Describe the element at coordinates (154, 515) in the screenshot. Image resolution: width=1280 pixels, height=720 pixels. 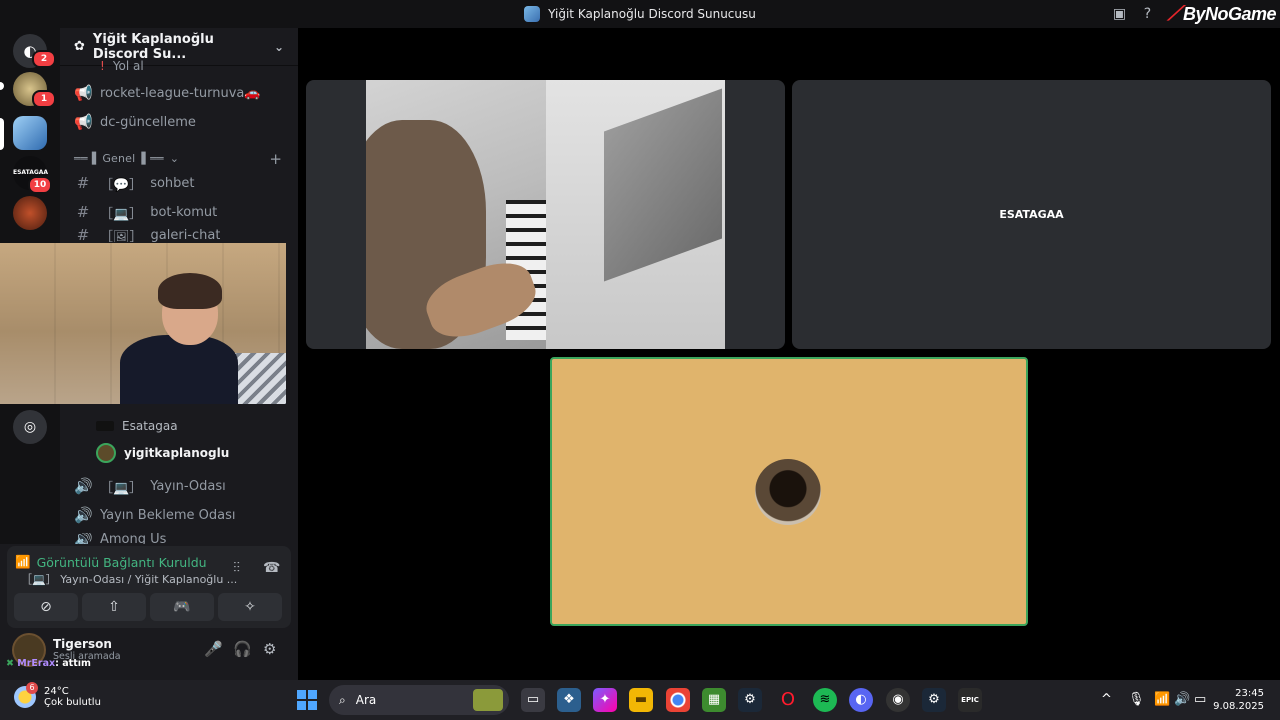
I see `channel-yayin-bekleme: 🔊 Yayın Bekleme Odası` at that location.